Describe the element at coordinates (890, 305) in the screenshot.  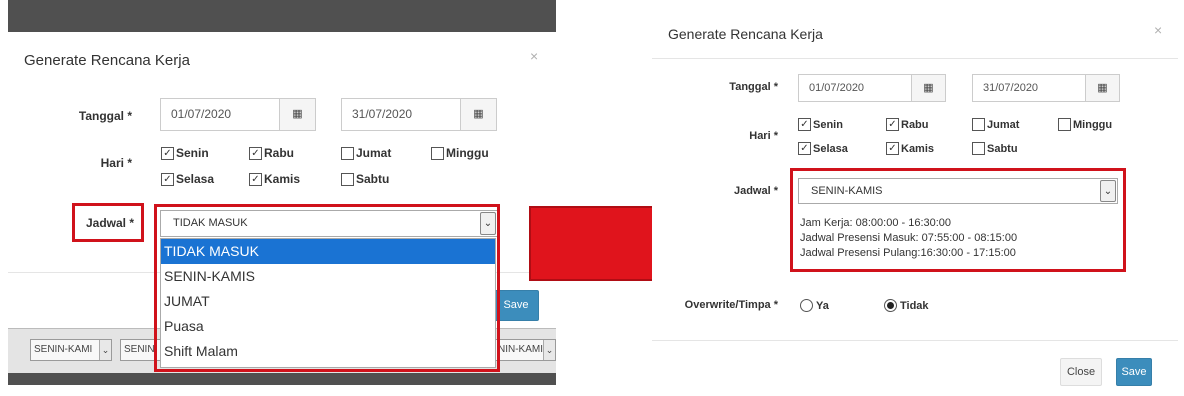
I see `radio-selected-icon` at that location.